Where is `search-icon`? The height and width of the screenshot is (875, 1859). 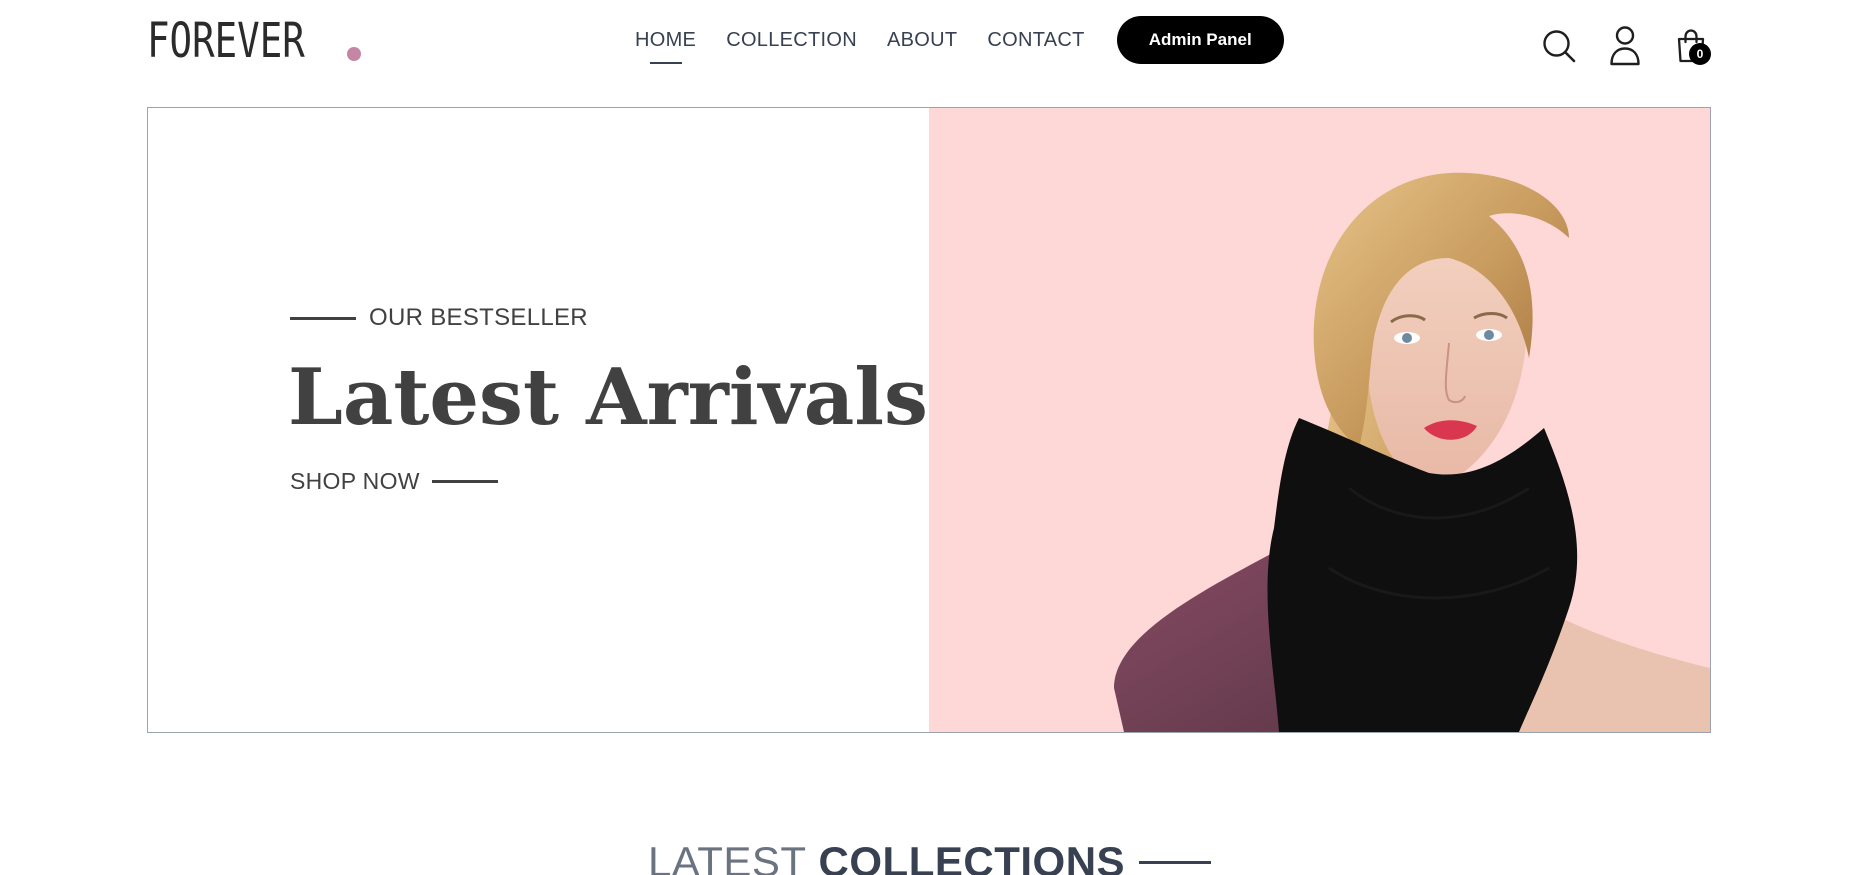 search-icon is located at coordinates (1559, 46).